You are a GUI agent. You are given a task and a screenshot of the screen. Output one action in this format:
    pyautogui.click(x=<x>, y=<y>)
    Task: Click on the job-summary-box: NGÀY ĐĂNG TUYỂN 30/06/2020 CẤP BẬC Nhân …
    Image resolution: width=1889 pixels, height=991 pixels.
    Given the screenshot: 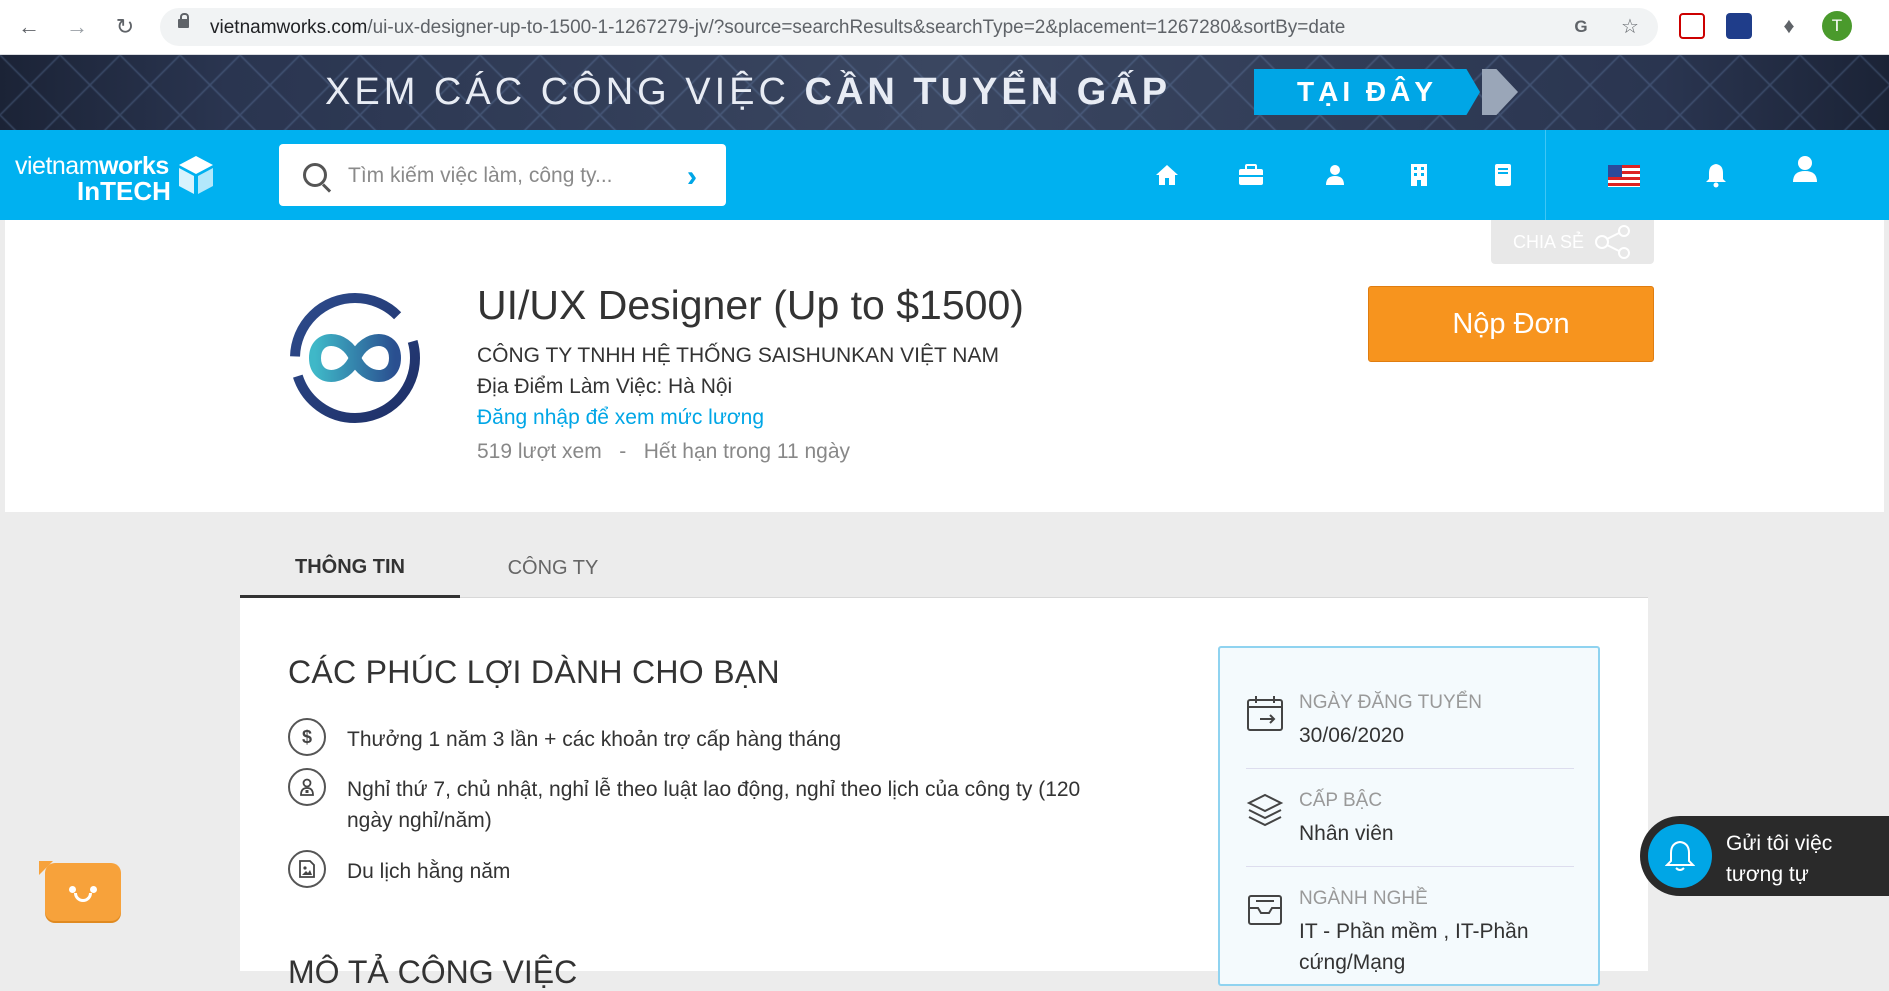 What is the action you would take?
    pyautogui.click(x=1409, y=816)
    